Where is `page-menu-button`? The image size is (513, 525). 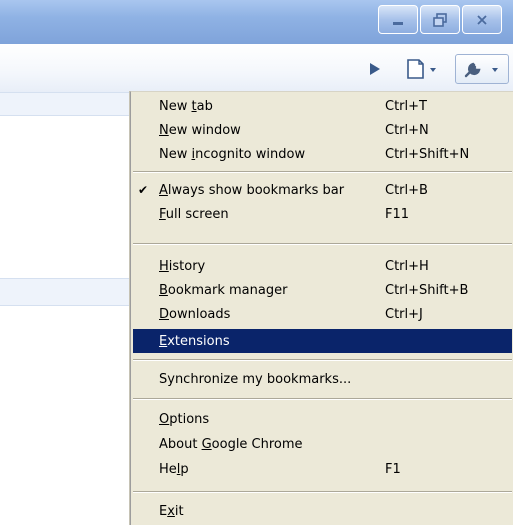 page-menu-button is located at coordinates (422, 69).